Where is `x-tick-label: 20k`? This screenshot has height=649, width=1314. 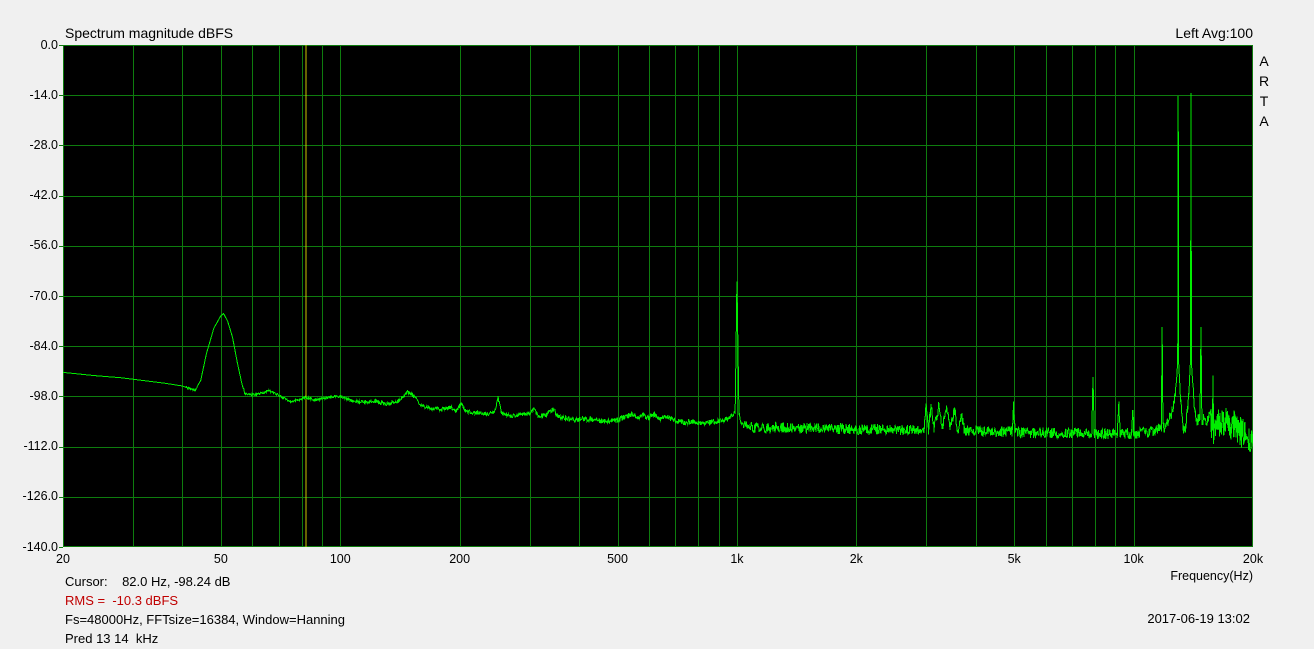
x-tick-label: 20k is located at coordinates (1253, 559).